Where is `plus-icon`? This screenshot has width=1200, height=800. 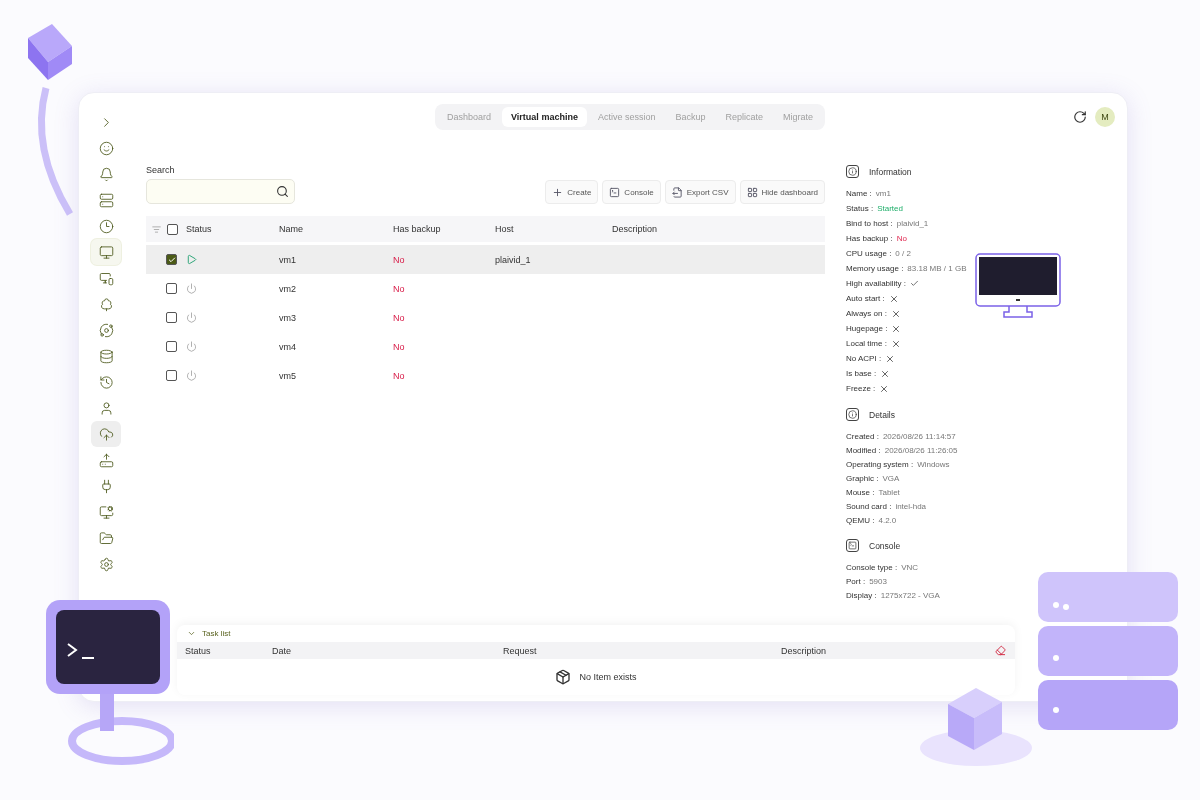
plus-icon is located at coordinates (558, 192).